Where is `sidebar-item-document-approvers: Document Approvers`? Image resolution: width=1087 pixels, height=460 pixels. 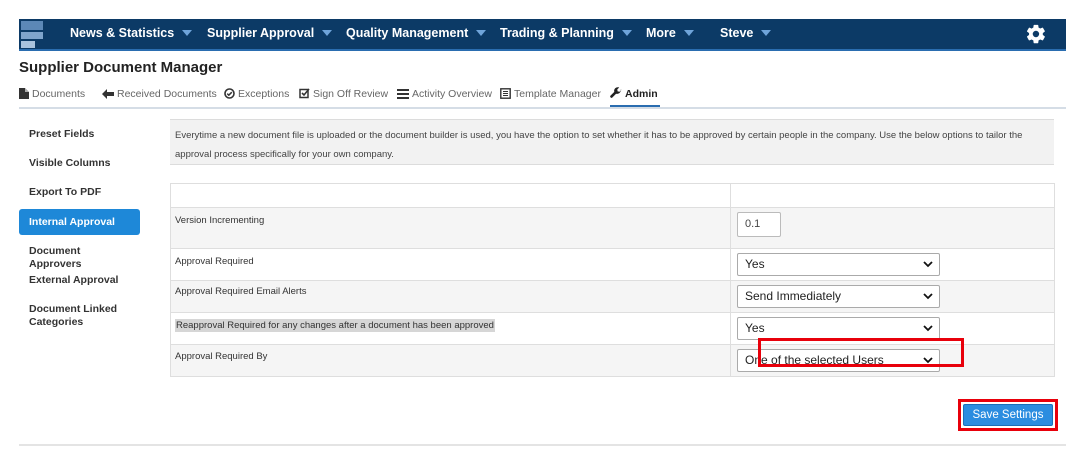 sidebar-item-document-approvers: Document Approvers is located at coordinates (79, 258).